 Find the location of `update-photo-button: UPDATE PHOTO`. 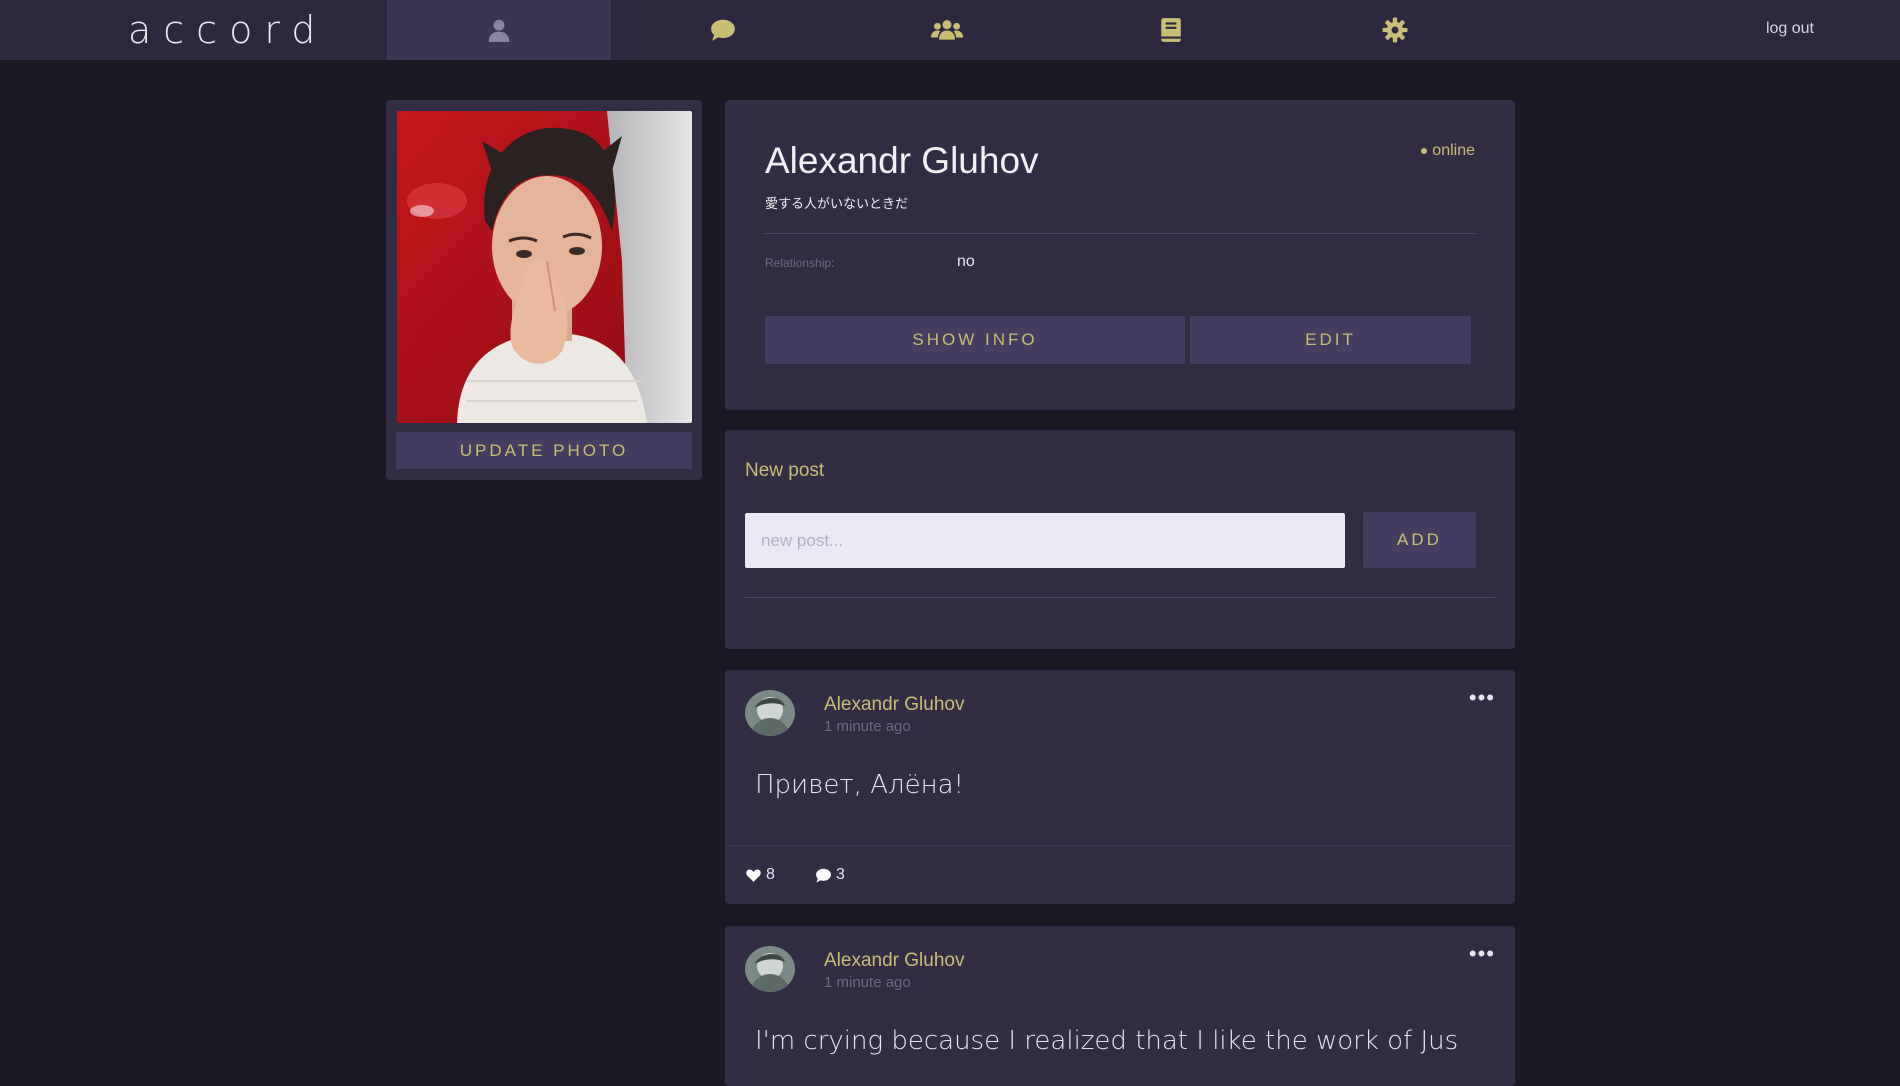

update-photo-button: UPDATE PHOTO is located at coordinates (544, 450).